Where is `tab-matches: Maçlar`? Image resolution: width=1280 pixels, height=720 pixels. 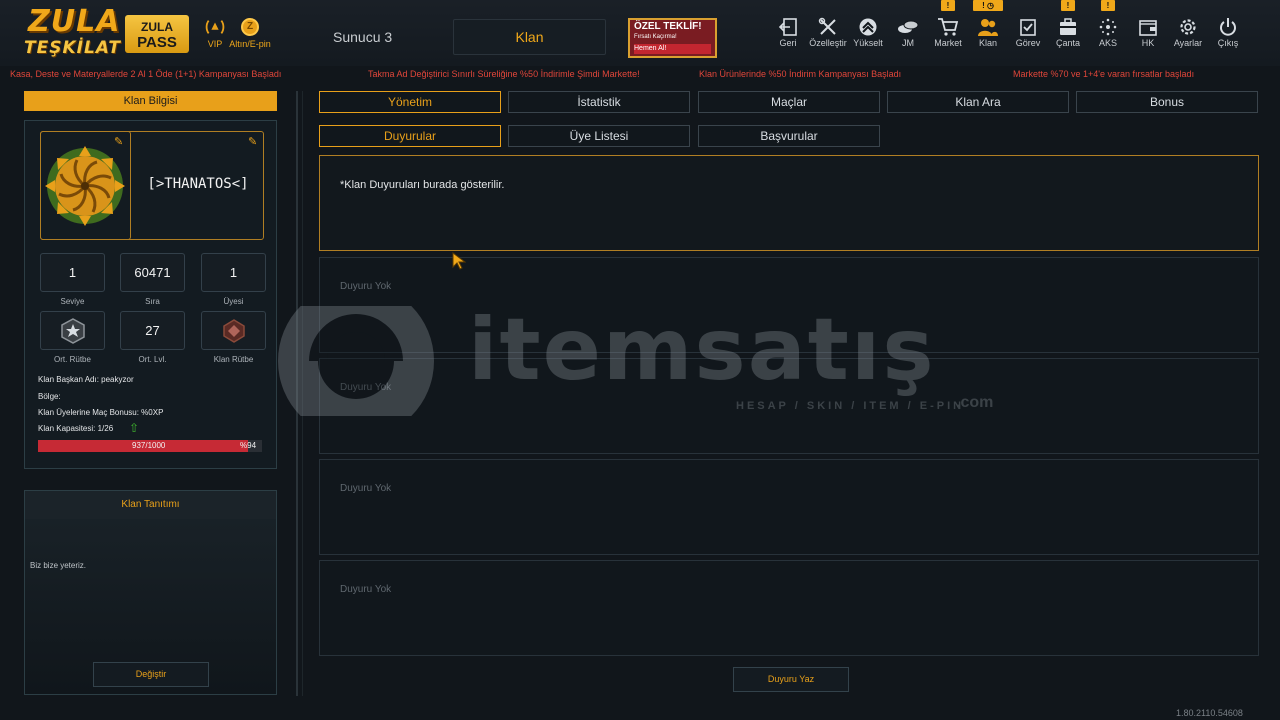 tab-matches: Maçlar is located at coordinates (789, 102).